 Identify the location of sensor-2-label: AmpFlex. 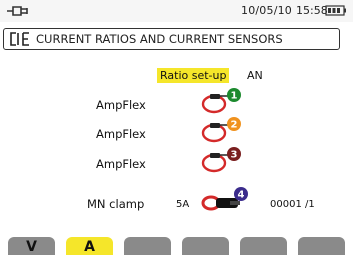
(121, 134).